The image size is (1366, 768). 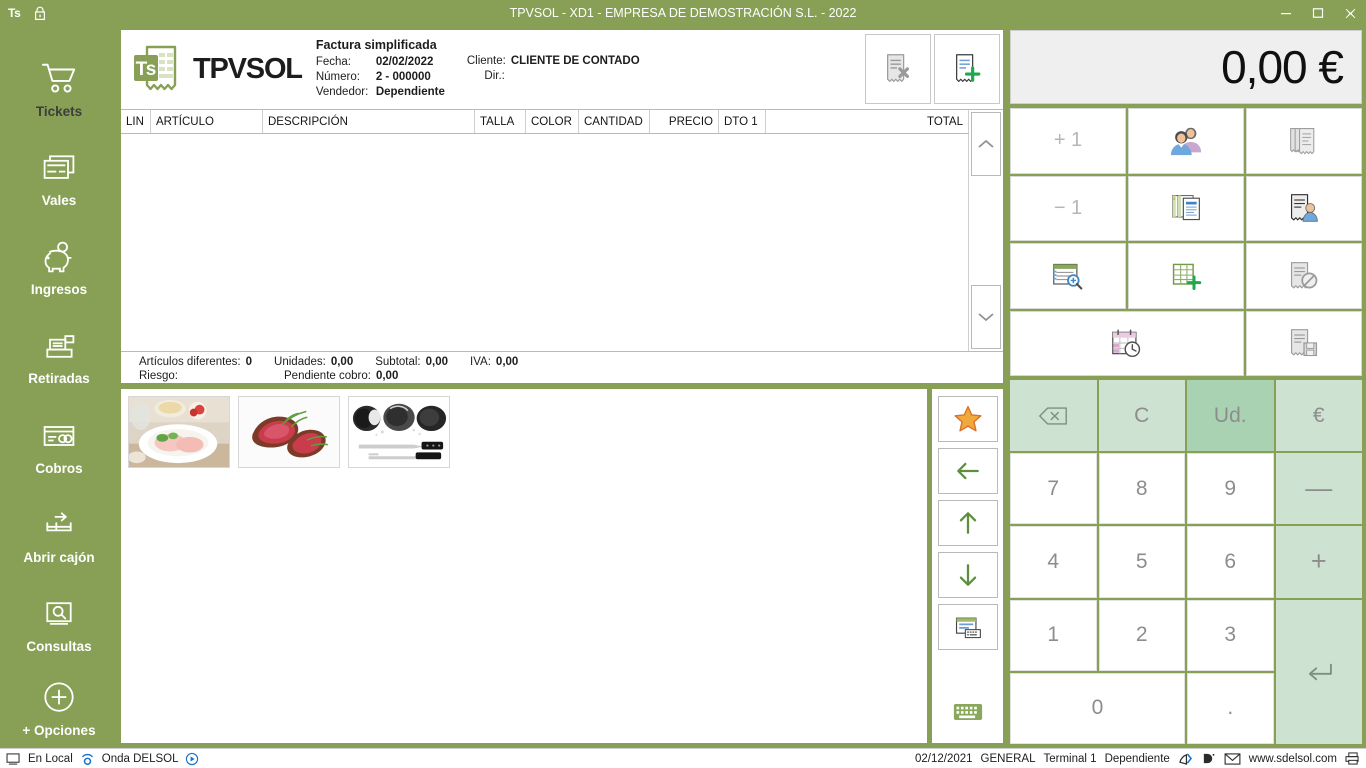 I want to click on window-controls, so click(x=1318, y=13).